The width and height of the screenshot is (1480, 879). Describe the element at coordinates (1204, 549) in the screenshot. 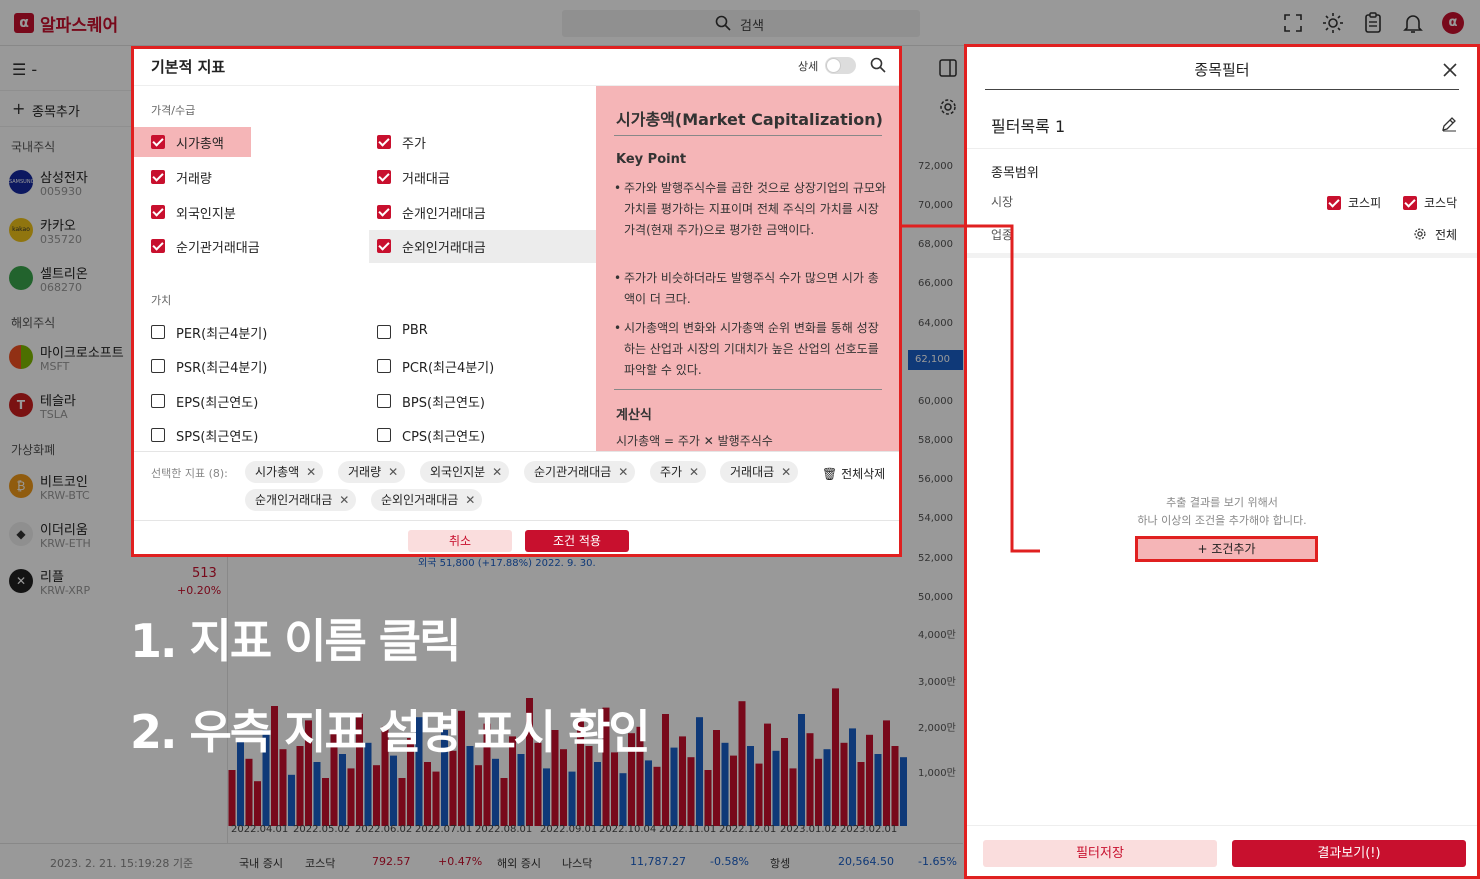

I see `plus-icon: +` at that location.